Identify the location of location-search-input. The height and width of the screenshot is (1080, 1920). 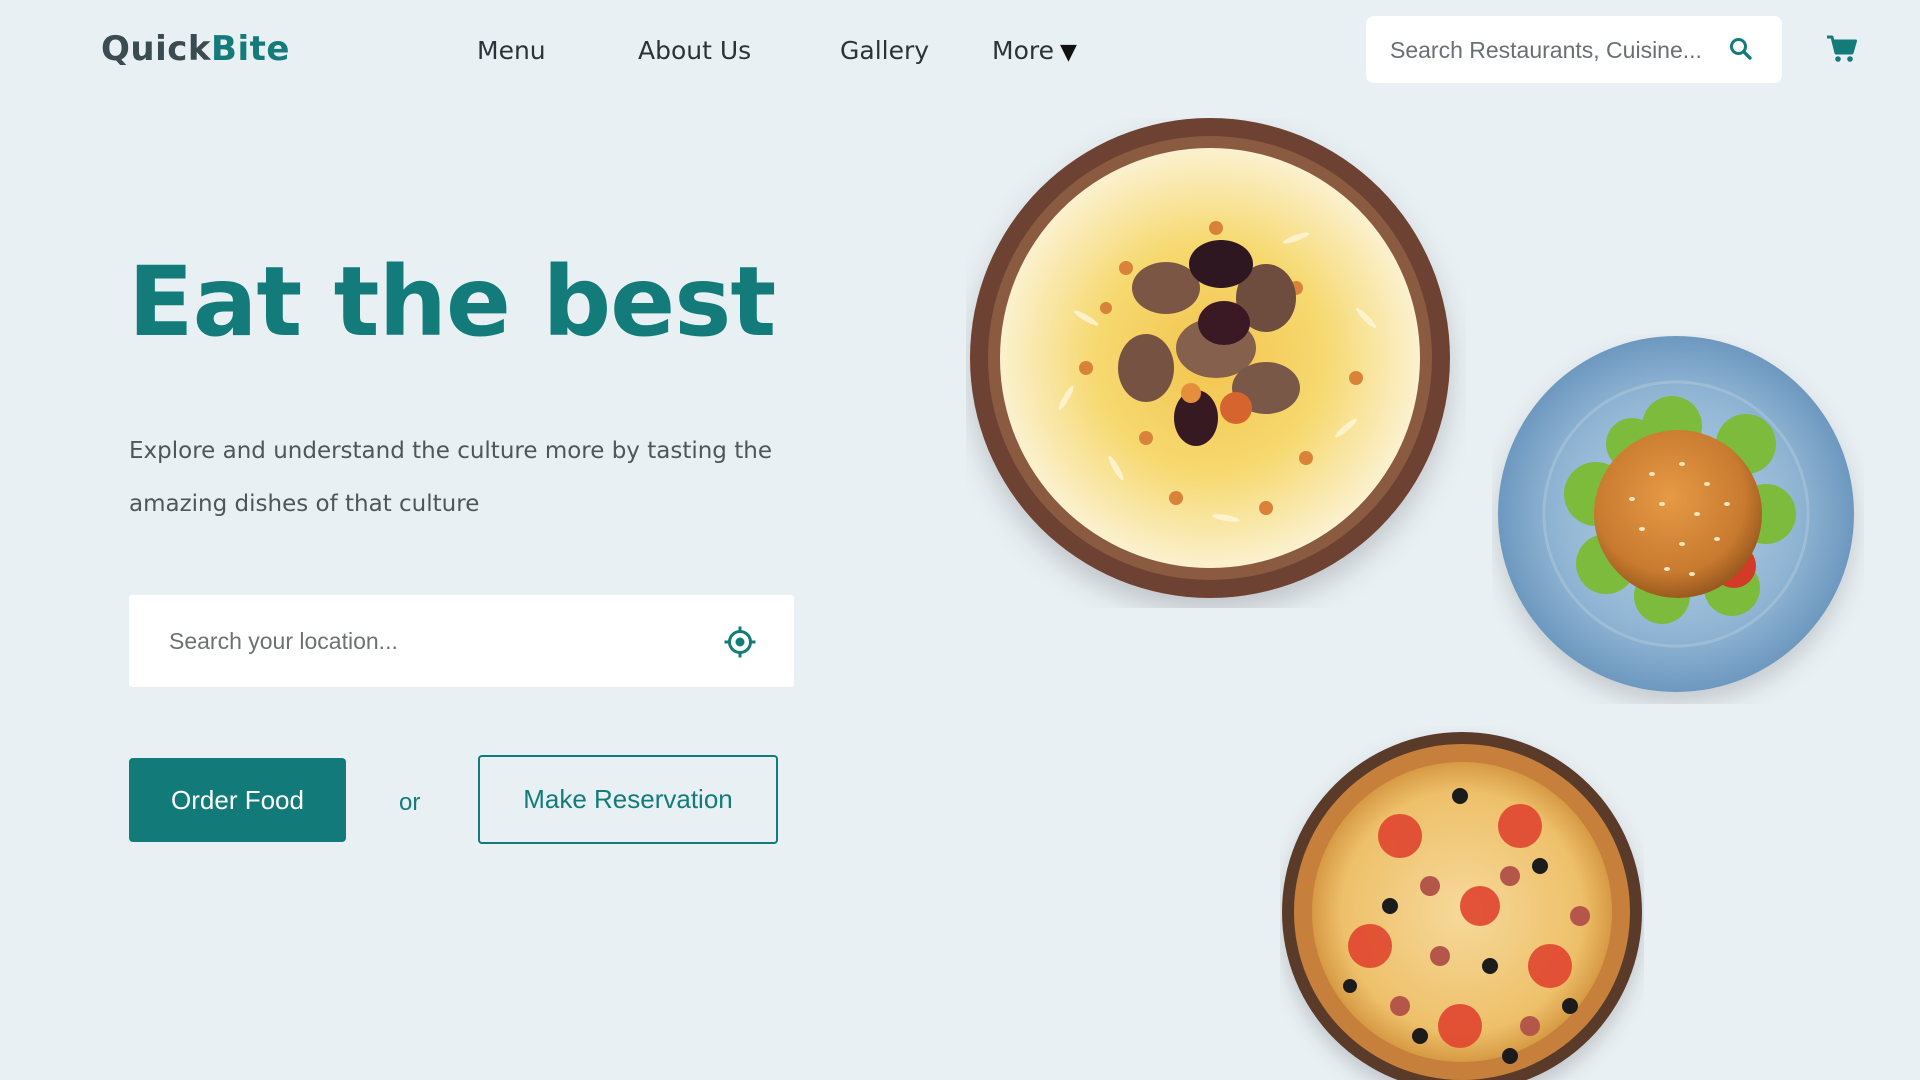
(429, 641).